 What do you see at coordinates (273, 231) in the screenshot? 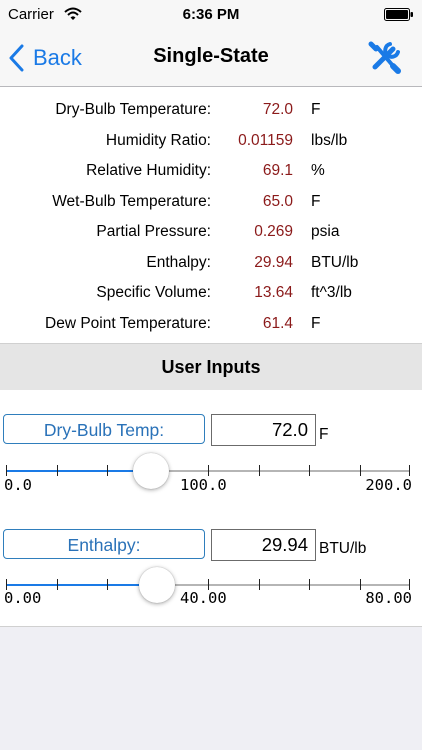
I see `result-value: 0.269` at bounding box center [273, 231].